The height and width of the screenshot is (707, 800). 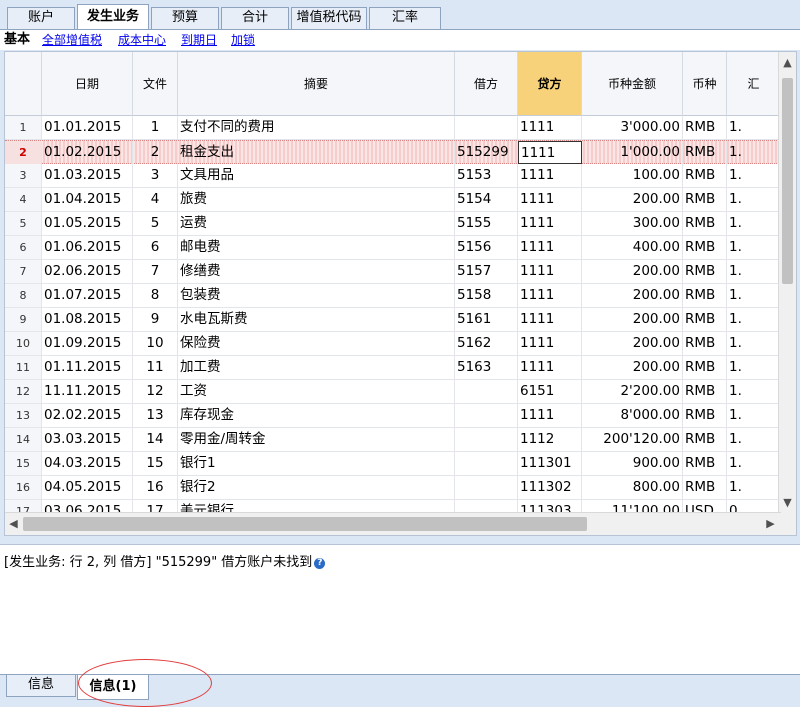 What do you see at coordinates (632, 463) in the screenshot?
I see `cell-currency-amount: 900.00` at bounding box center [632, 463].